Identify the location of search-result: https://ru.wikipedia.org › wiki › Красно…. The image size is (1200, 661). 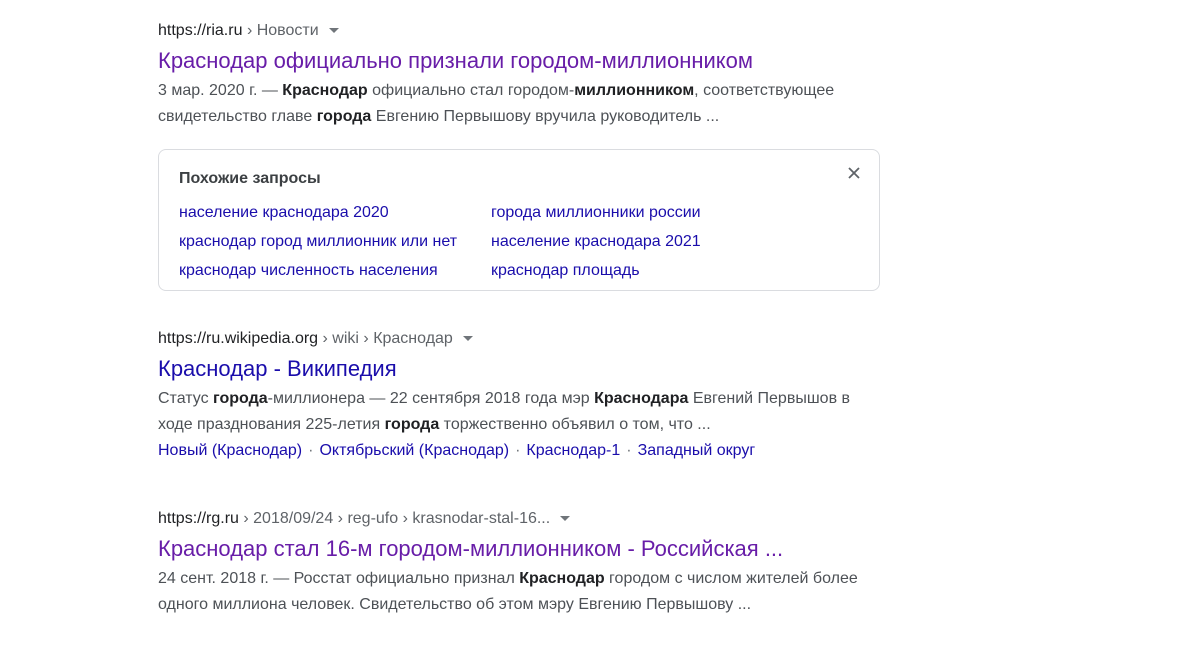
(518, 396).